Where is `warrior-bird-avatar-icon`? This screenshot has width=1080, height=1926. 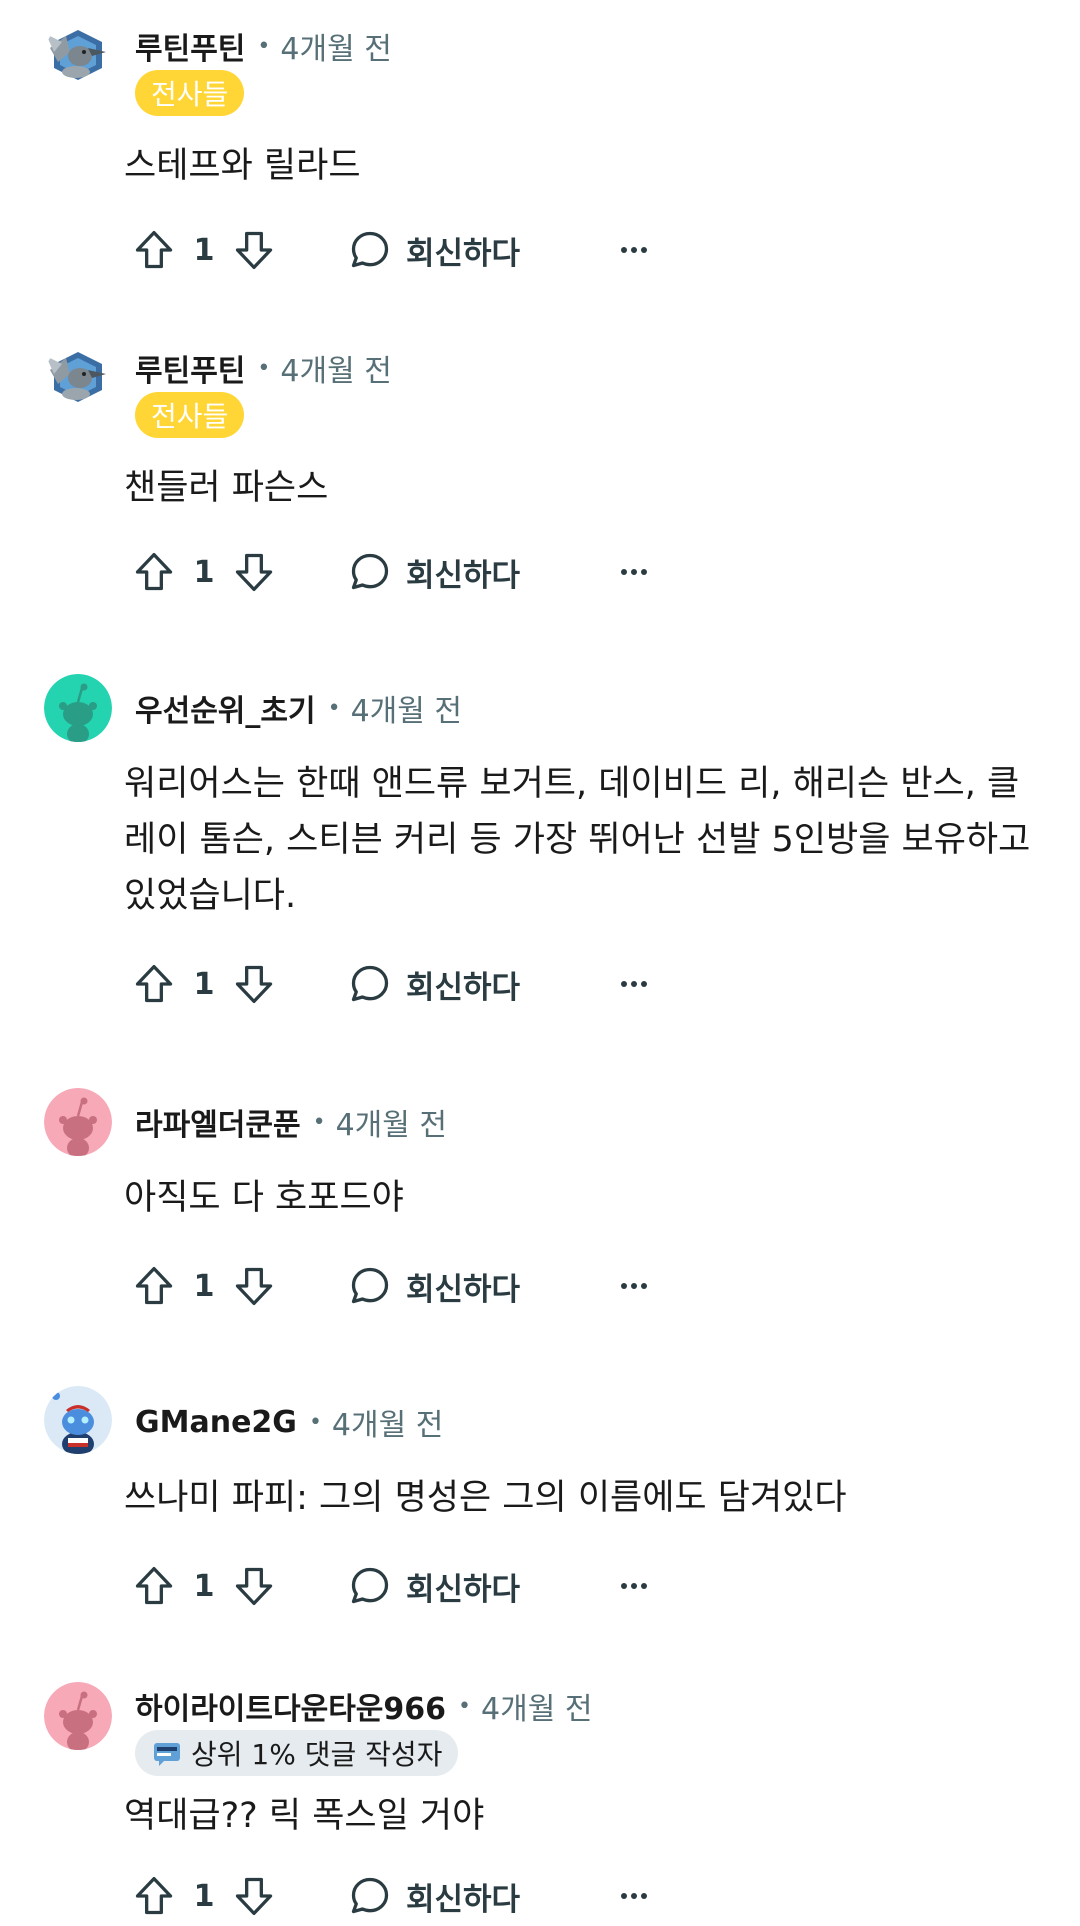
warrior-bird-avatar-icon is located at coordinates (78, 378).